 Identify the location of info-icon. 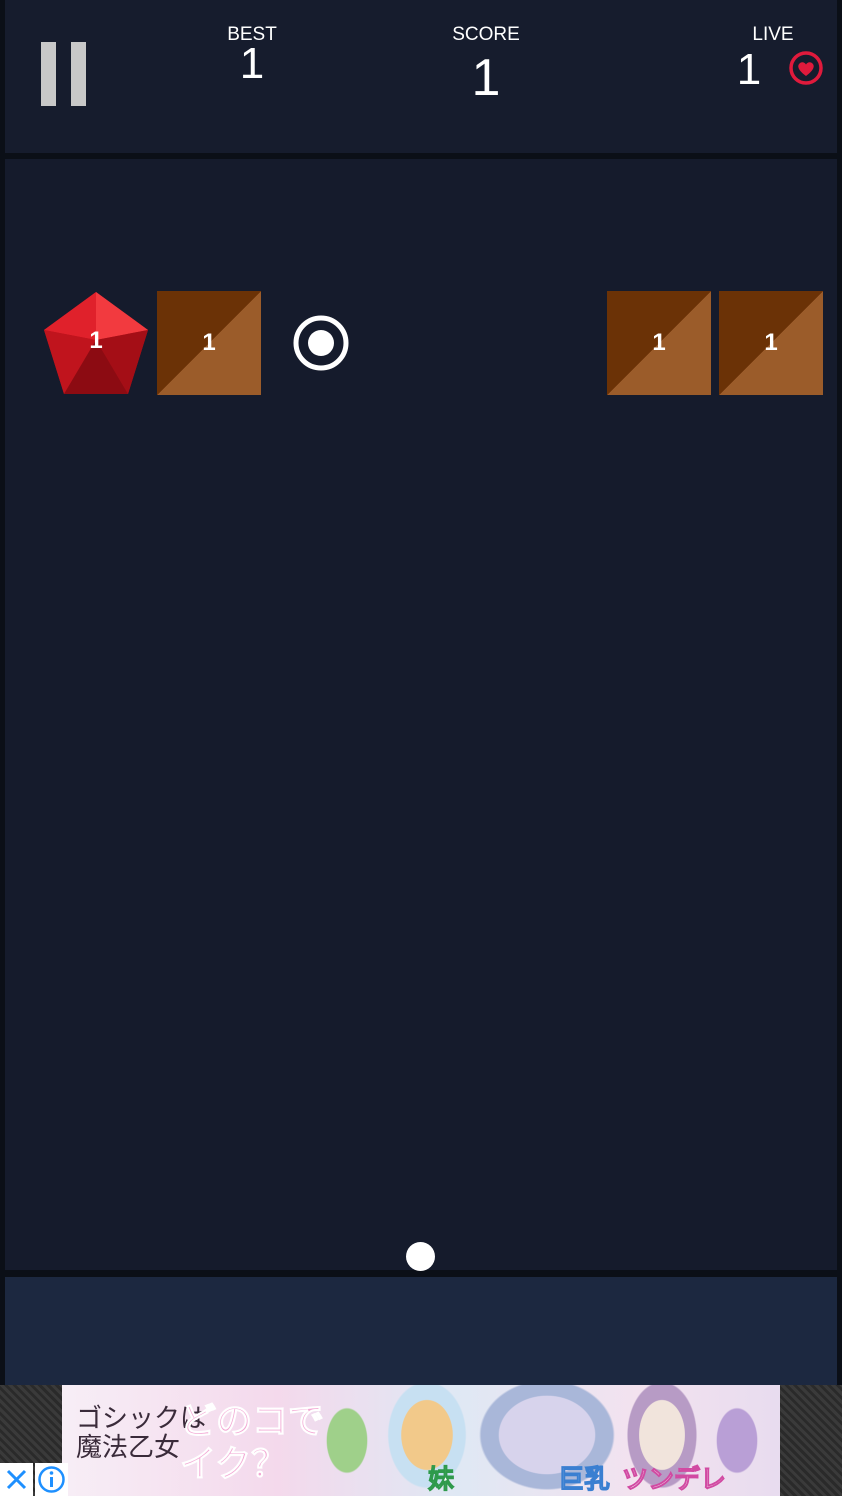
(51, 1479).